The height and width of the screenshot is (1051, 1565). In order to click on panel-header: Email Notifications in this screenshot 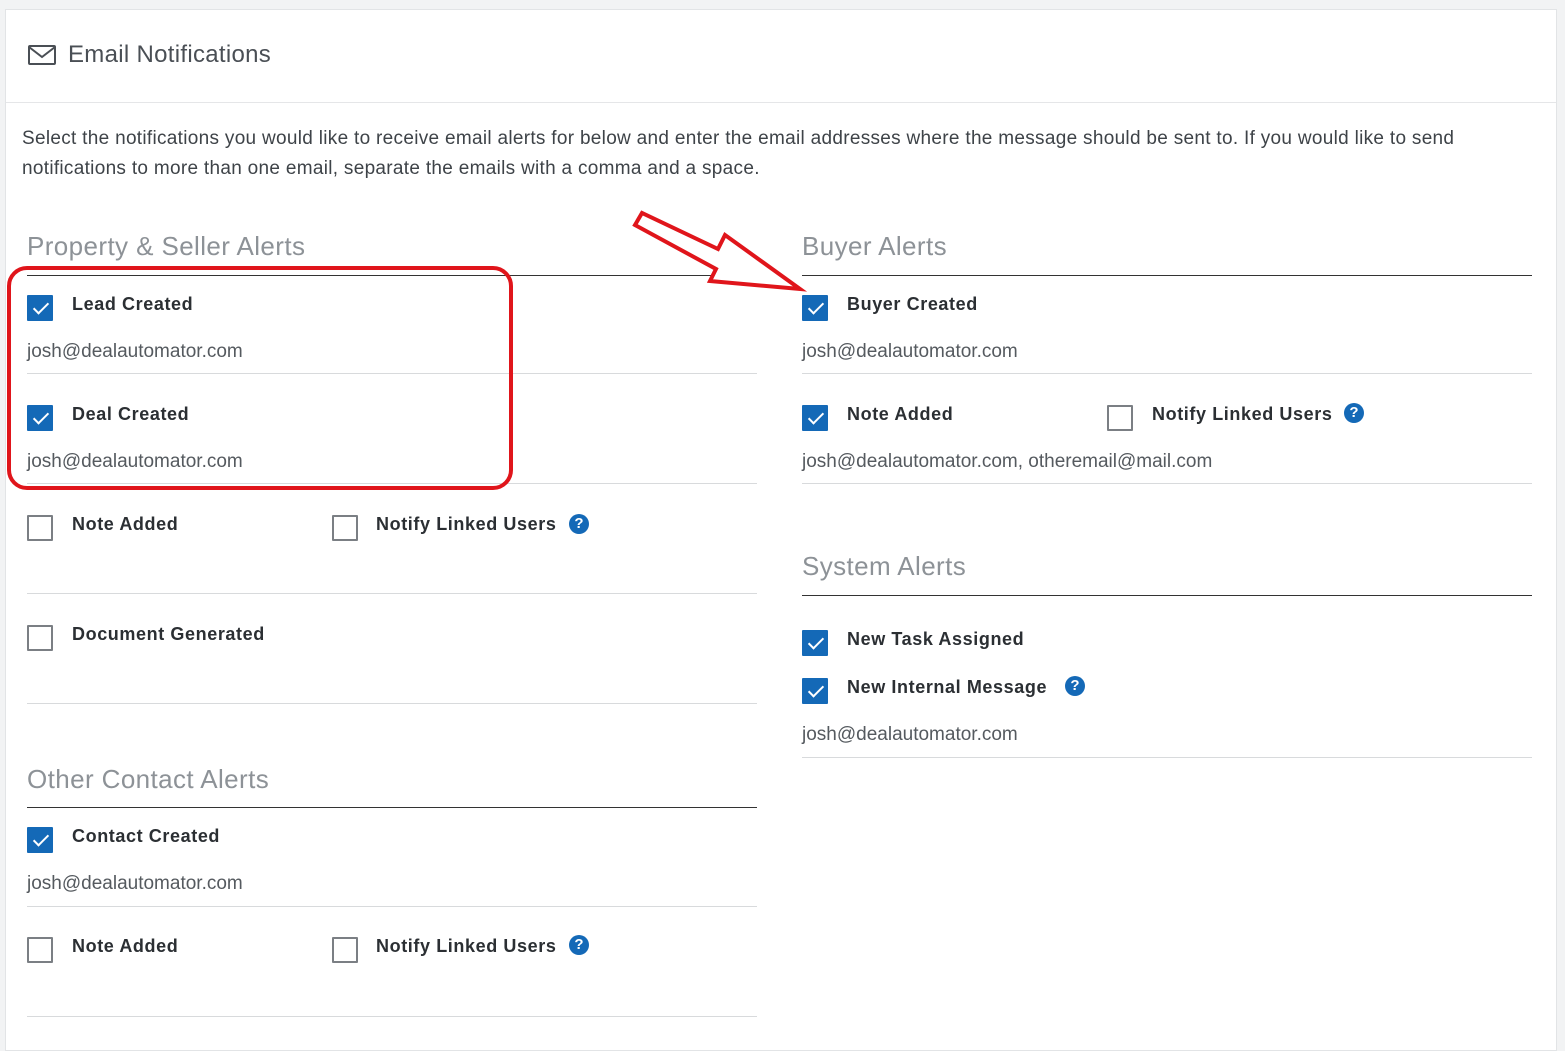, I will do `click(781, 56)`.